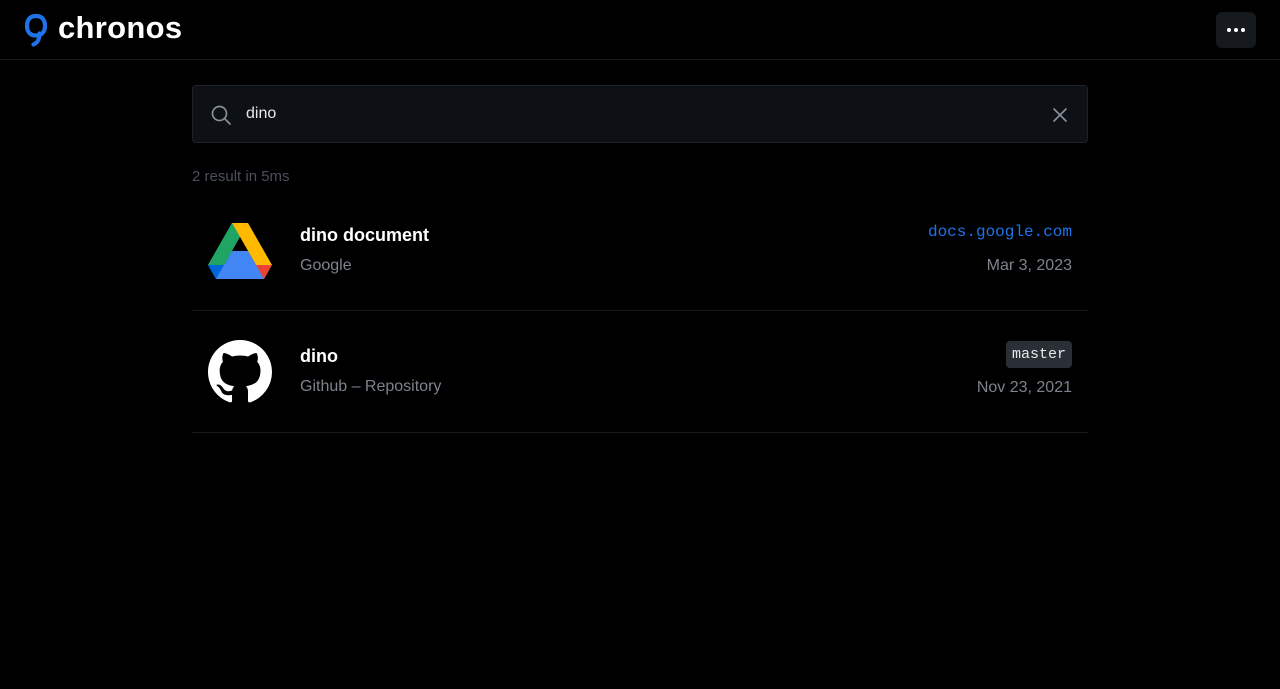 This screenshot has height=689, width=1280. What do you see at coordinates (326, 265) in the screenshot?
I see `result-source: Google` at bounding box center [326, 265].